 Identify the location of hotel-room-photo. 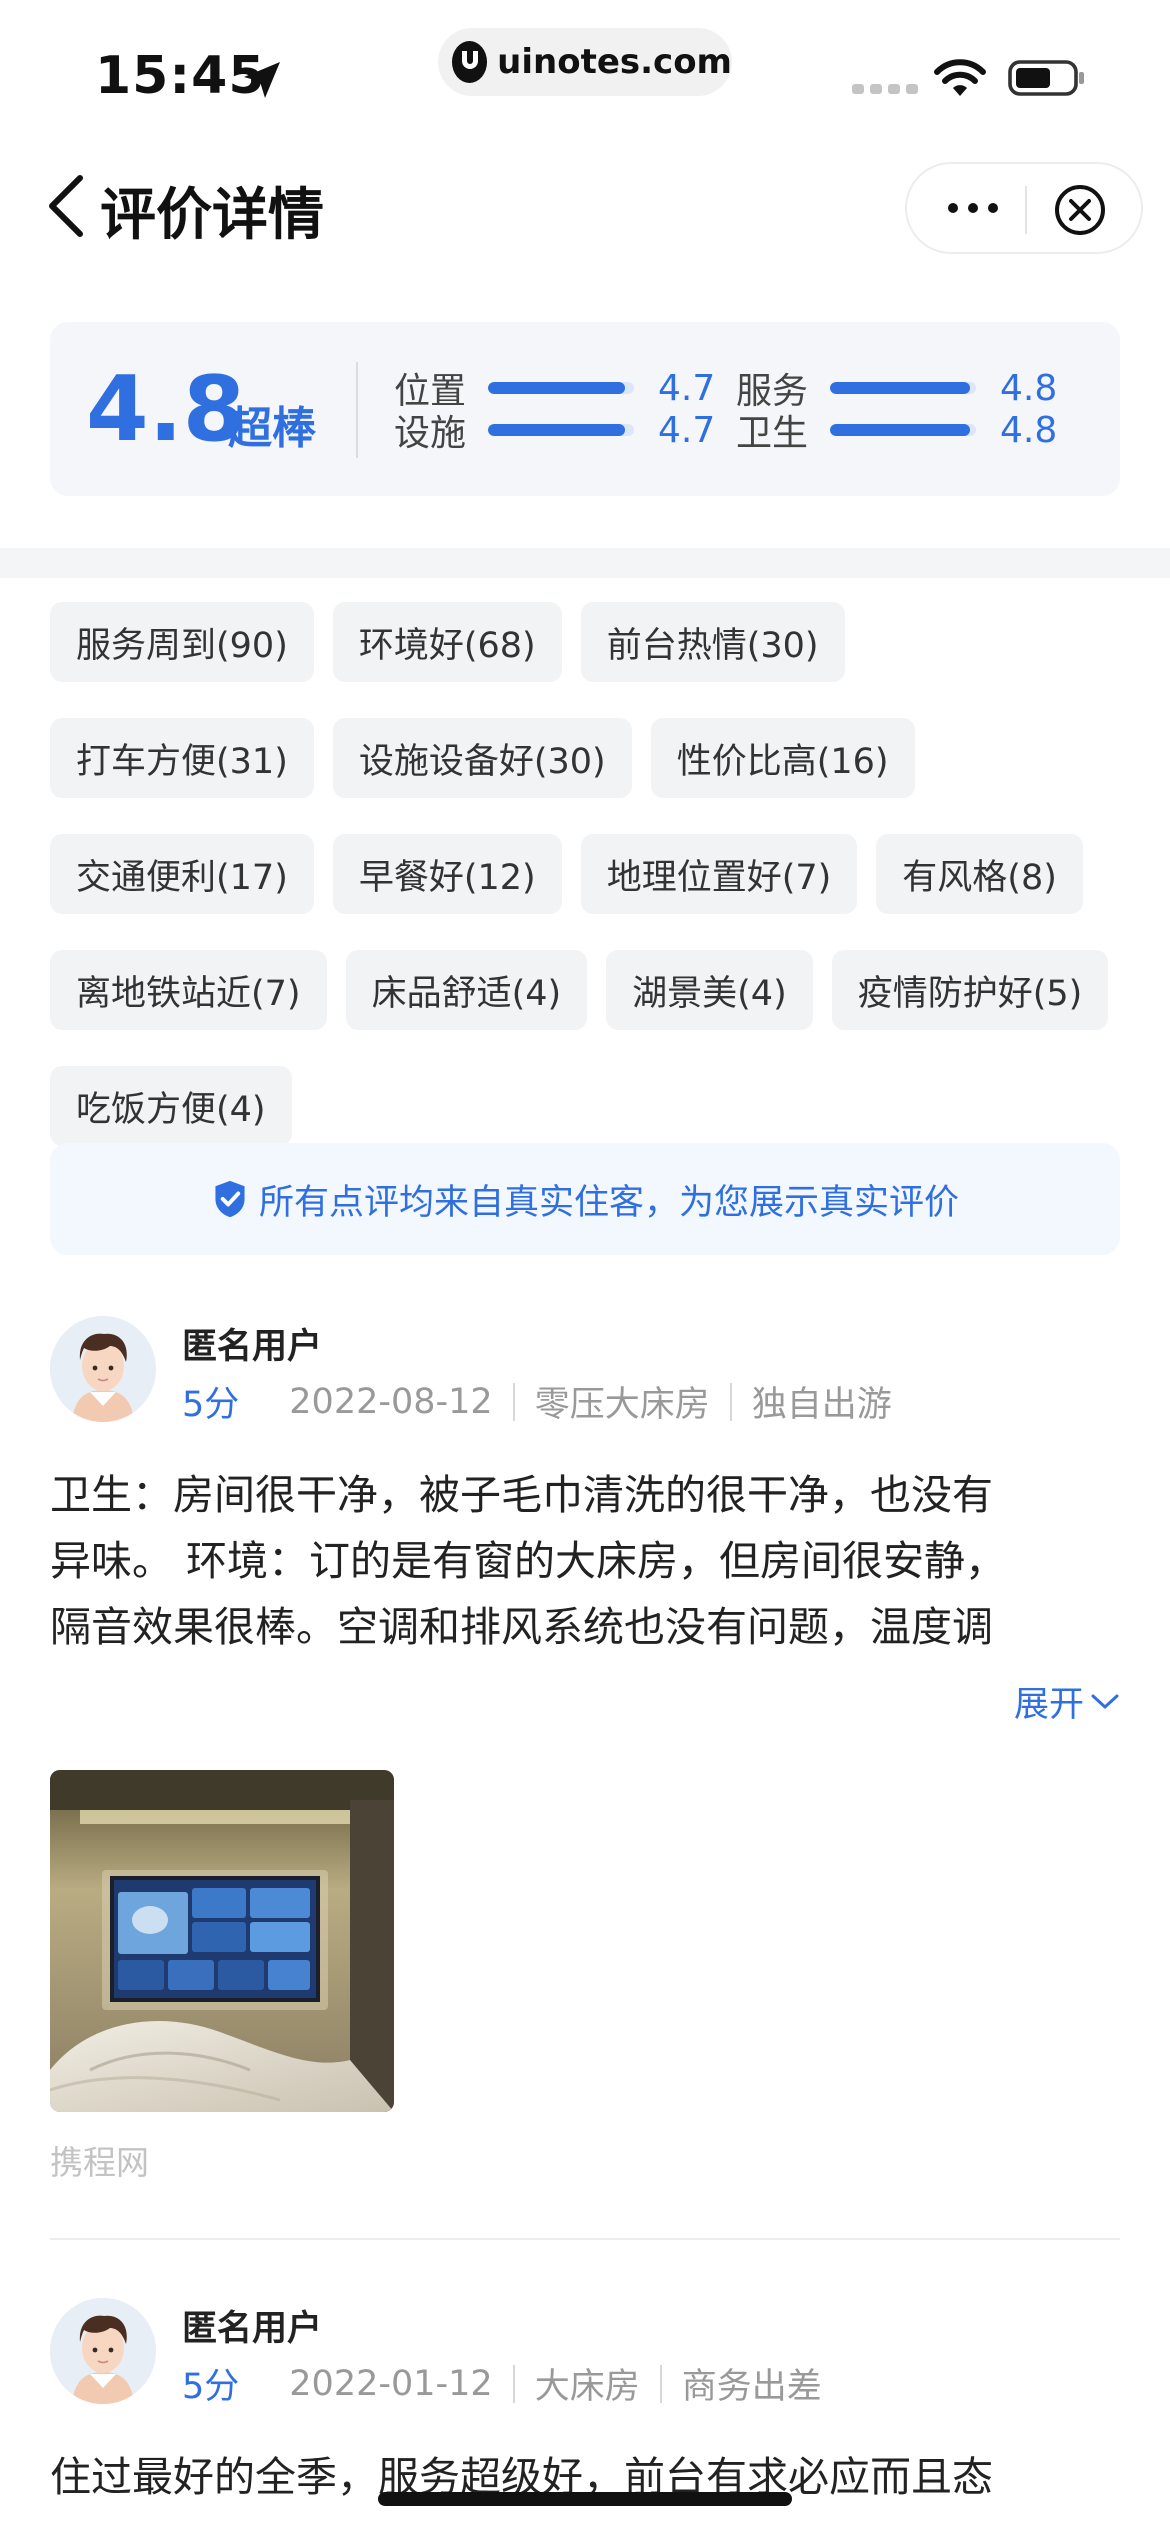
(222, 1941).